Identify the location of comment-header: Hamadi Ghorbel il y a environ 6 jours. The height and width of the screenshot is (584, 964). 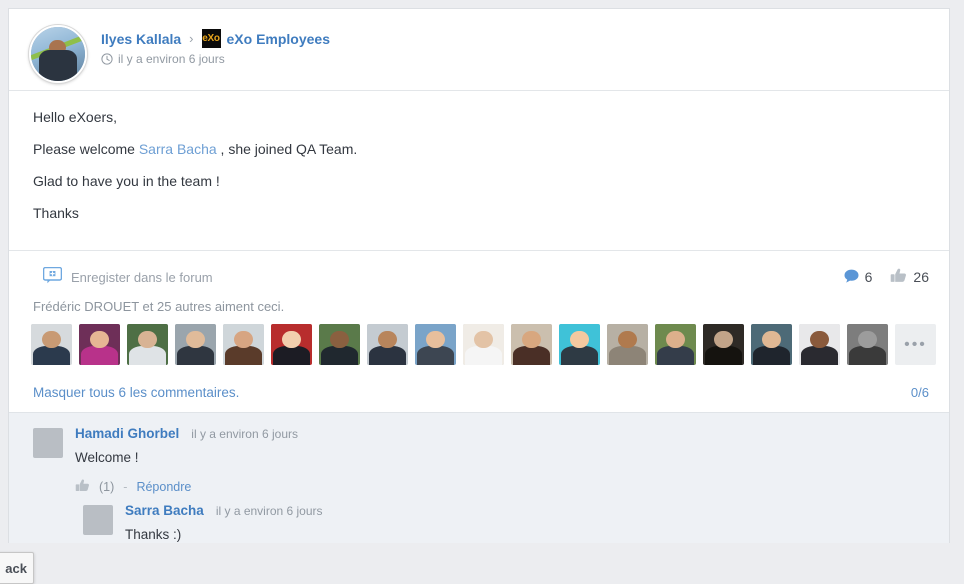
(186, 433).